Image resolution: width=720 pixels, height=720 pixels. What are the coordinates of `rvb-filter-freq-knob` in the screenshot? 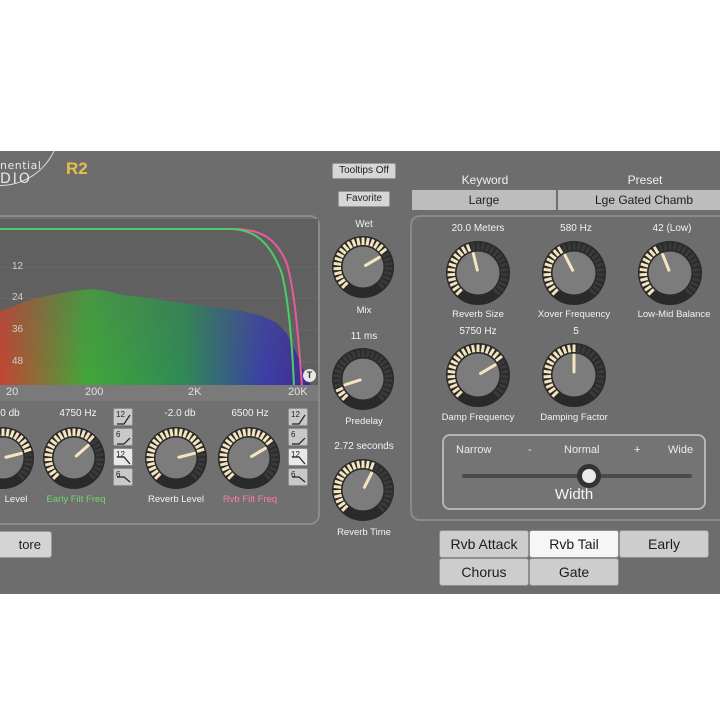 It's located at (249, 458).